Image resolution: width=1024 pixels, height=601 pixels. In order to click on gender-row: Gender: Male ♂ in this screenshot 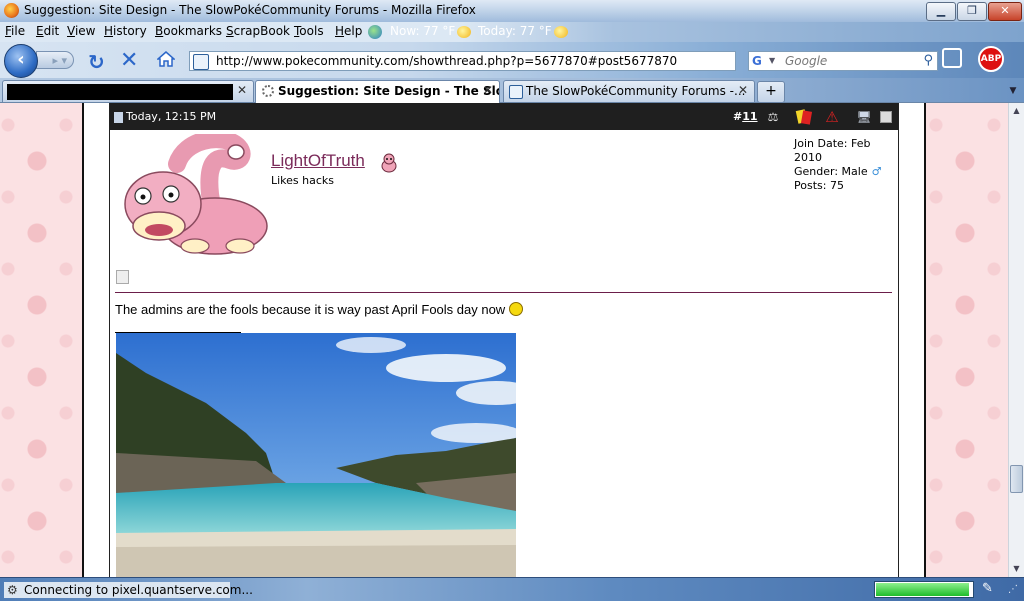, I will do `click(846, 172)`.